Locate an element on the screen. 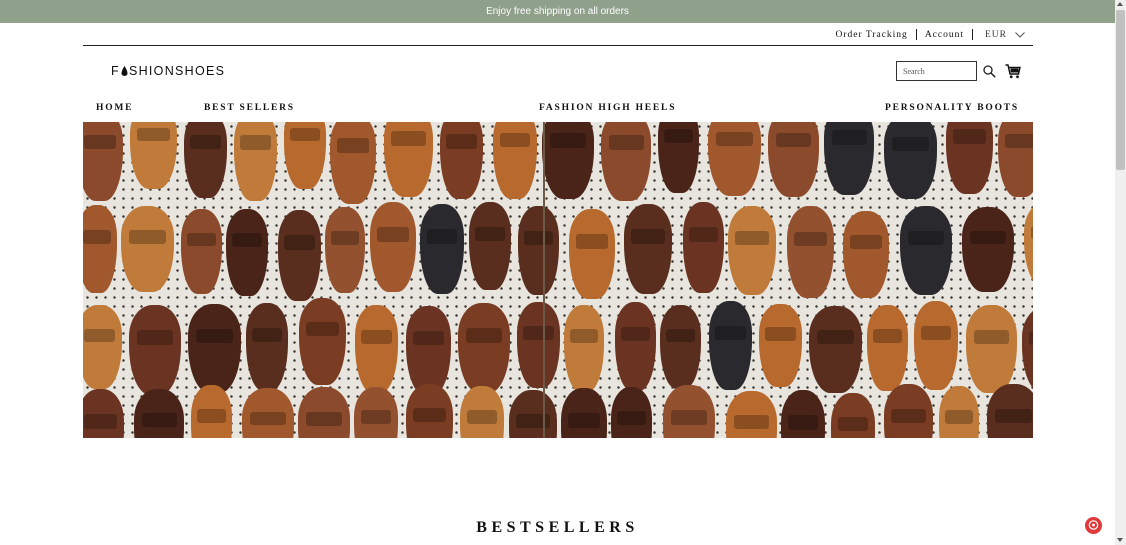  scroll-down-arrow-icon is located at coordinates (1120, 540).